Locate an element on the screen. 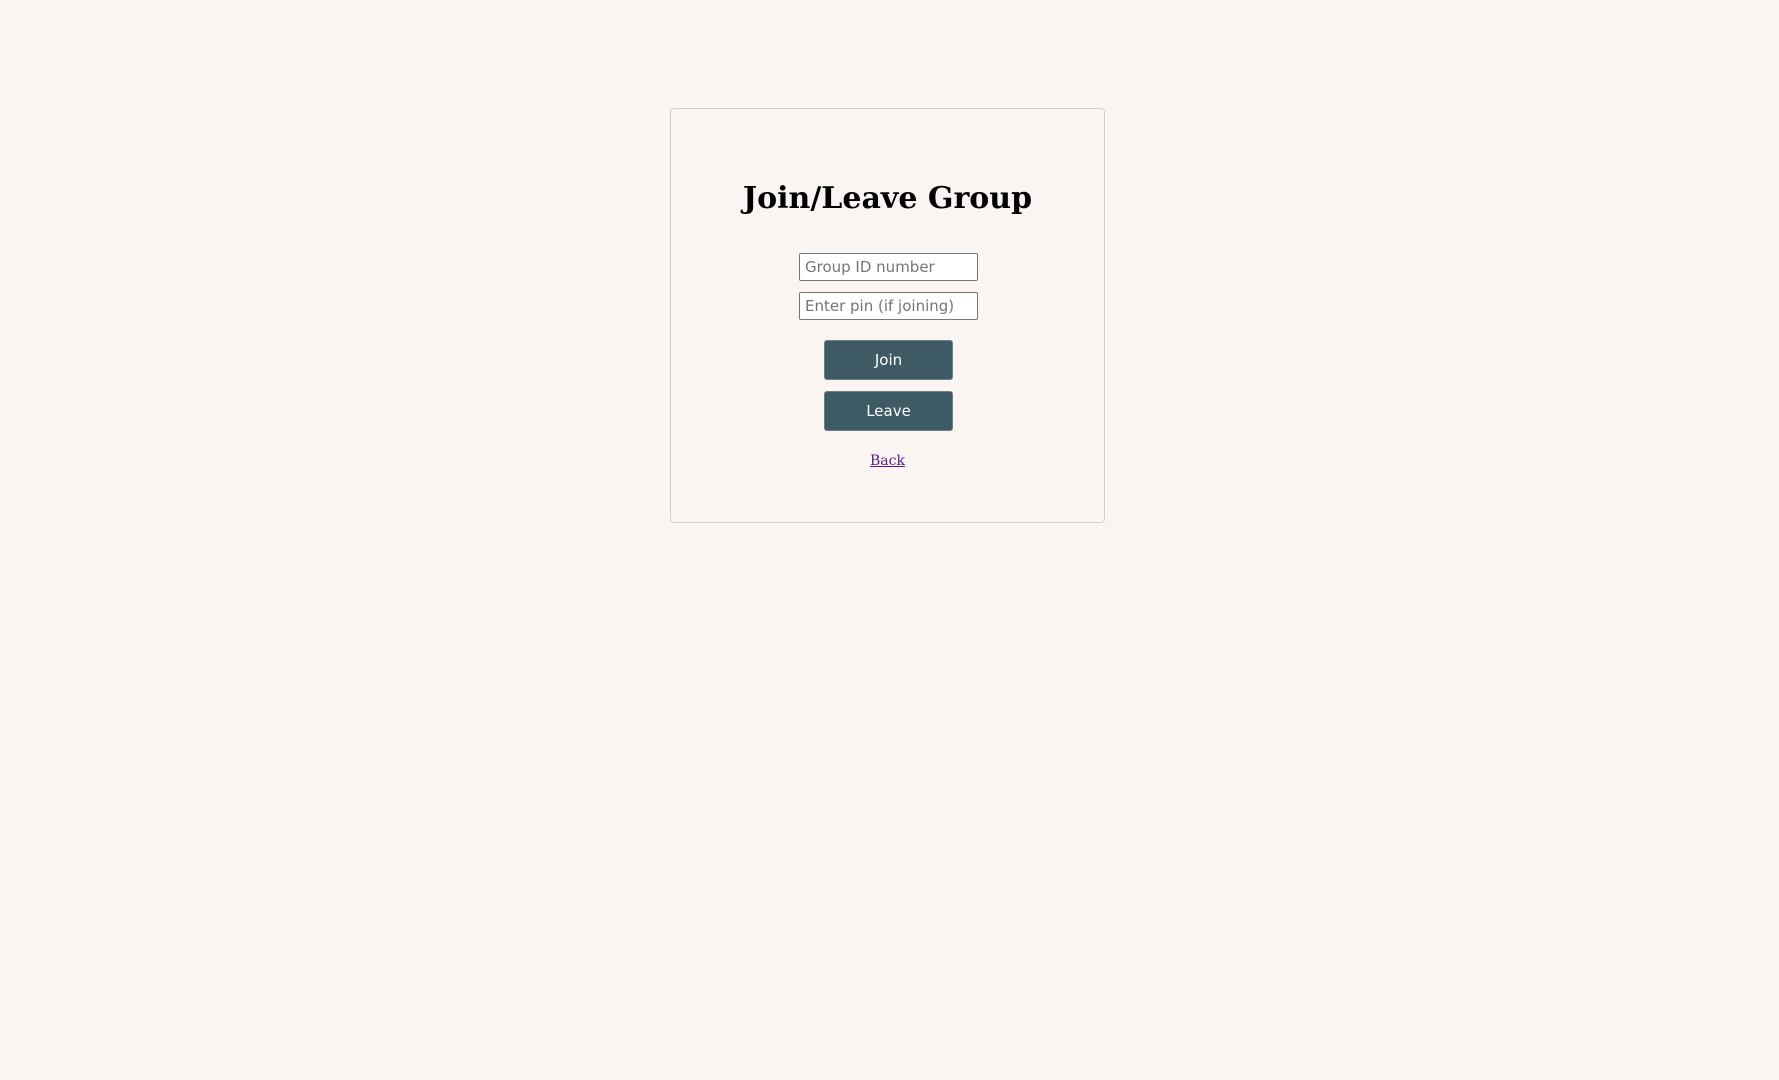 This screenshot has width=1779, height=1080. back-link-container: Back is located at coordinates (887, 461).